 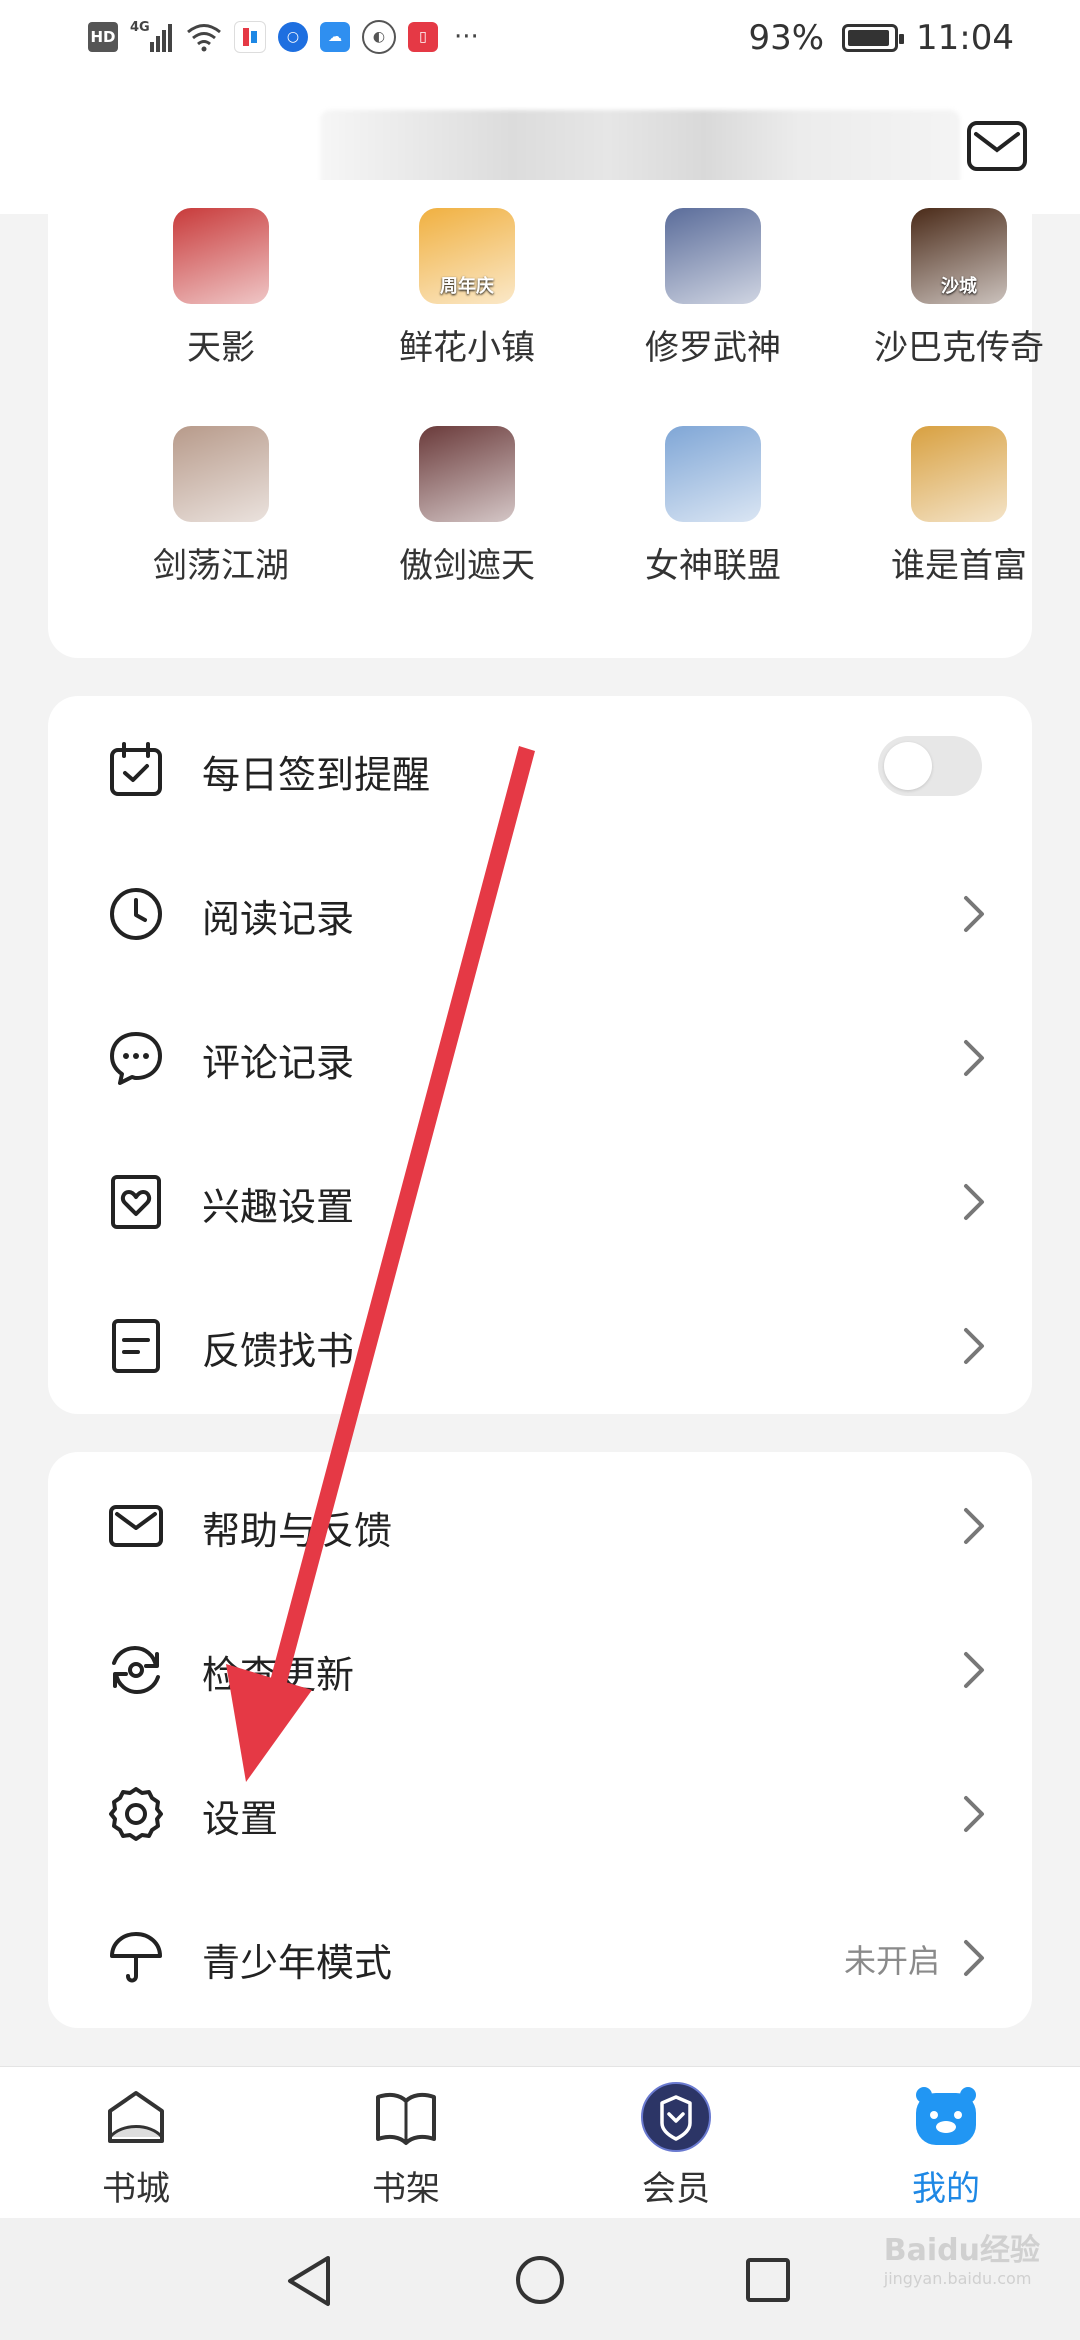 I want to click on game-name: 鲜花小镇, so click(x=467, y=348).